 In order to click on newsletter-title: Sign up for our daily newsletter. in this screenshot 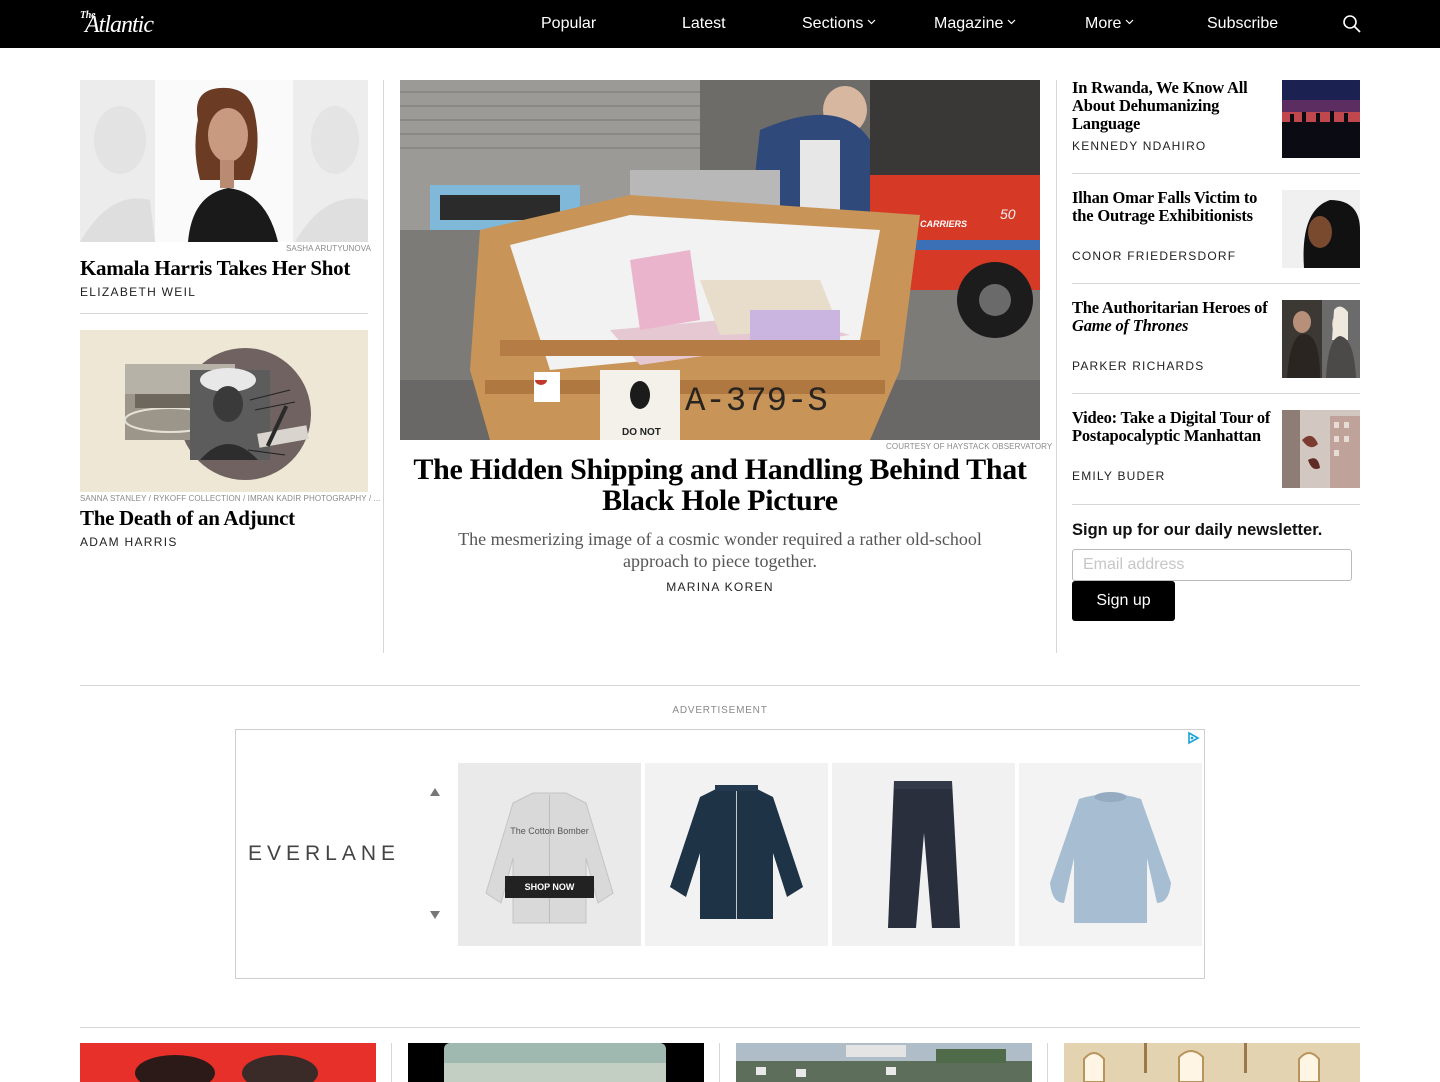, I will do `click(1197, 530)`.